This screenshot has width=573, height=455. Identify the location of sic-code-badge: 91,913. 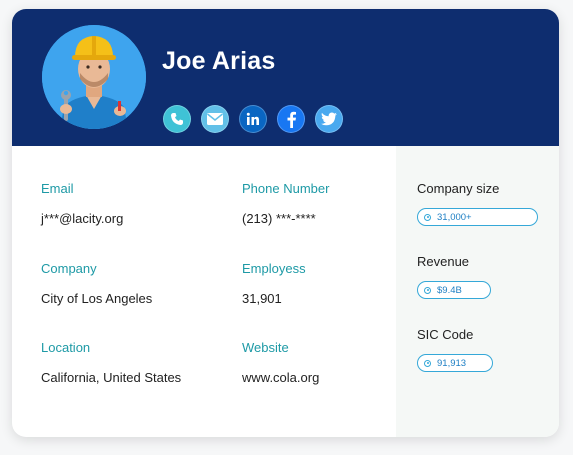
(455, 363).